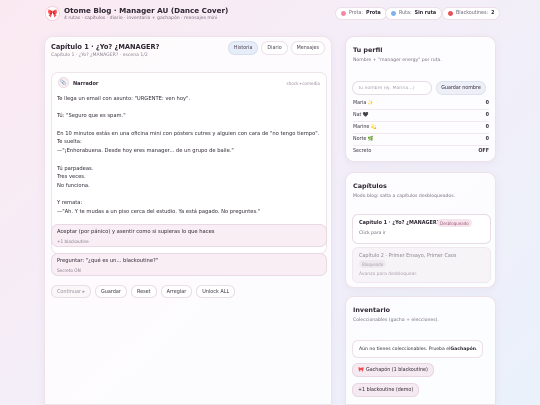 The width and height of the screenshot is (540, 405). Describe the element at coordinates (111, 291) in the screenshot. I see `save-button: Guardar` at that location.